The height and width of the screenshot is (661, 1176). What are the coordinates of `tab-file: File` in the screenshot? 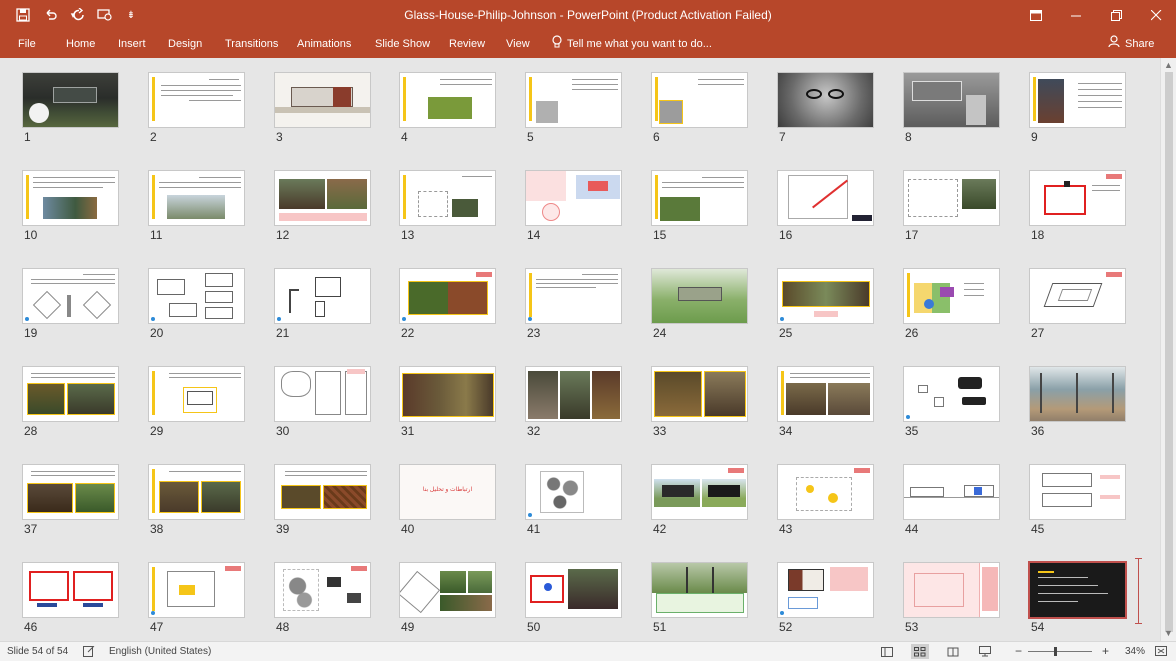 It's located at (27, 44).